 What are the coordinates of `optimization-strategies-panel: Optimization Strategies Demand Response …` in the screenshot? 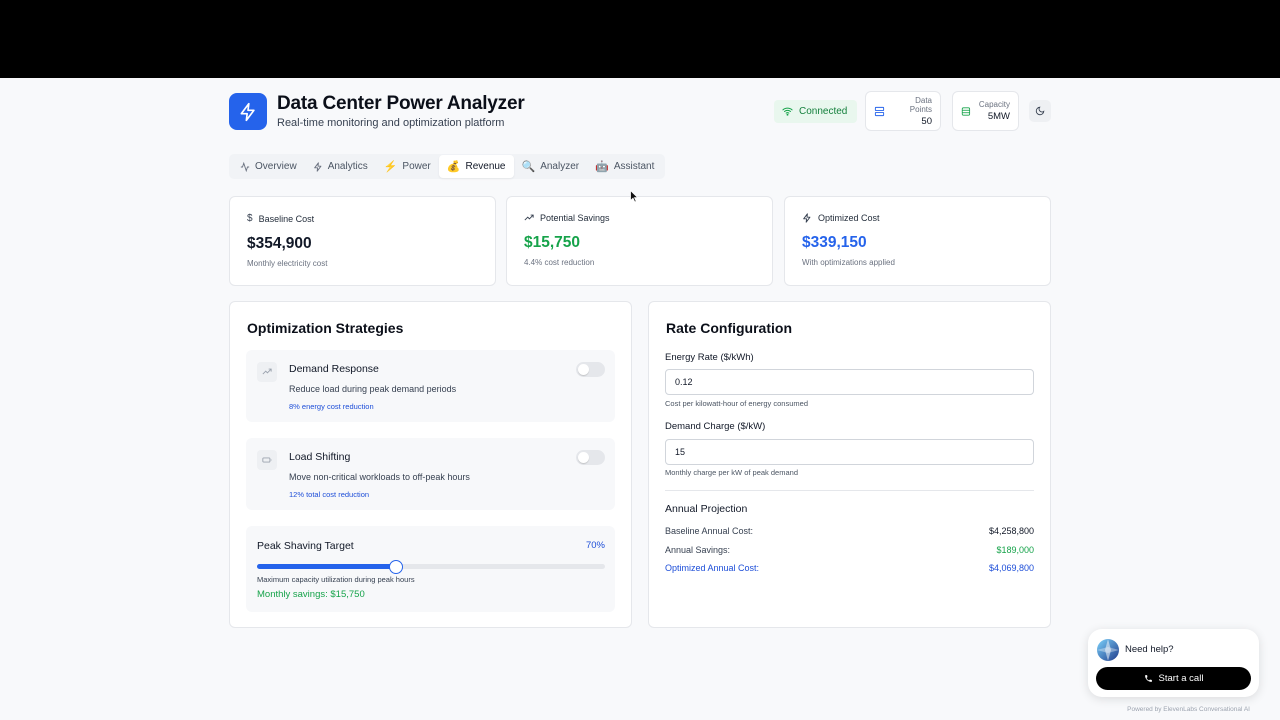 It's located at (430, 464).